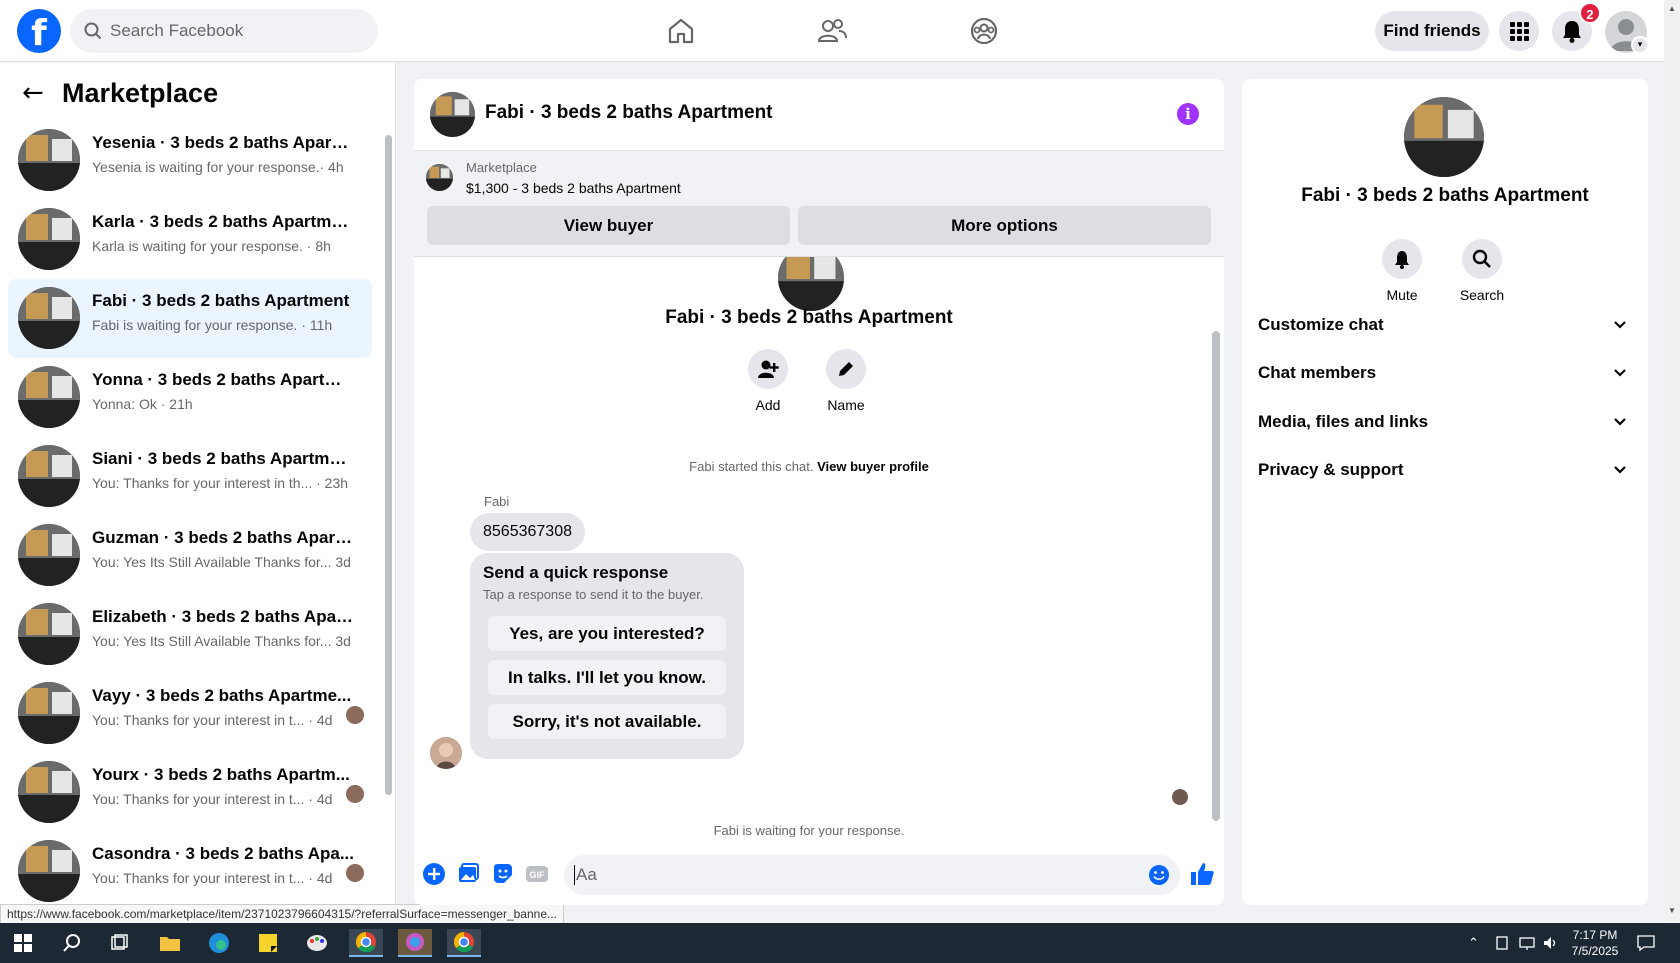  What do you see at coordinates (211, 246) in the screenshot?
I see `conversation-preview: Karla is waiting for your response. · 8h` at bounding box center [211, 246].